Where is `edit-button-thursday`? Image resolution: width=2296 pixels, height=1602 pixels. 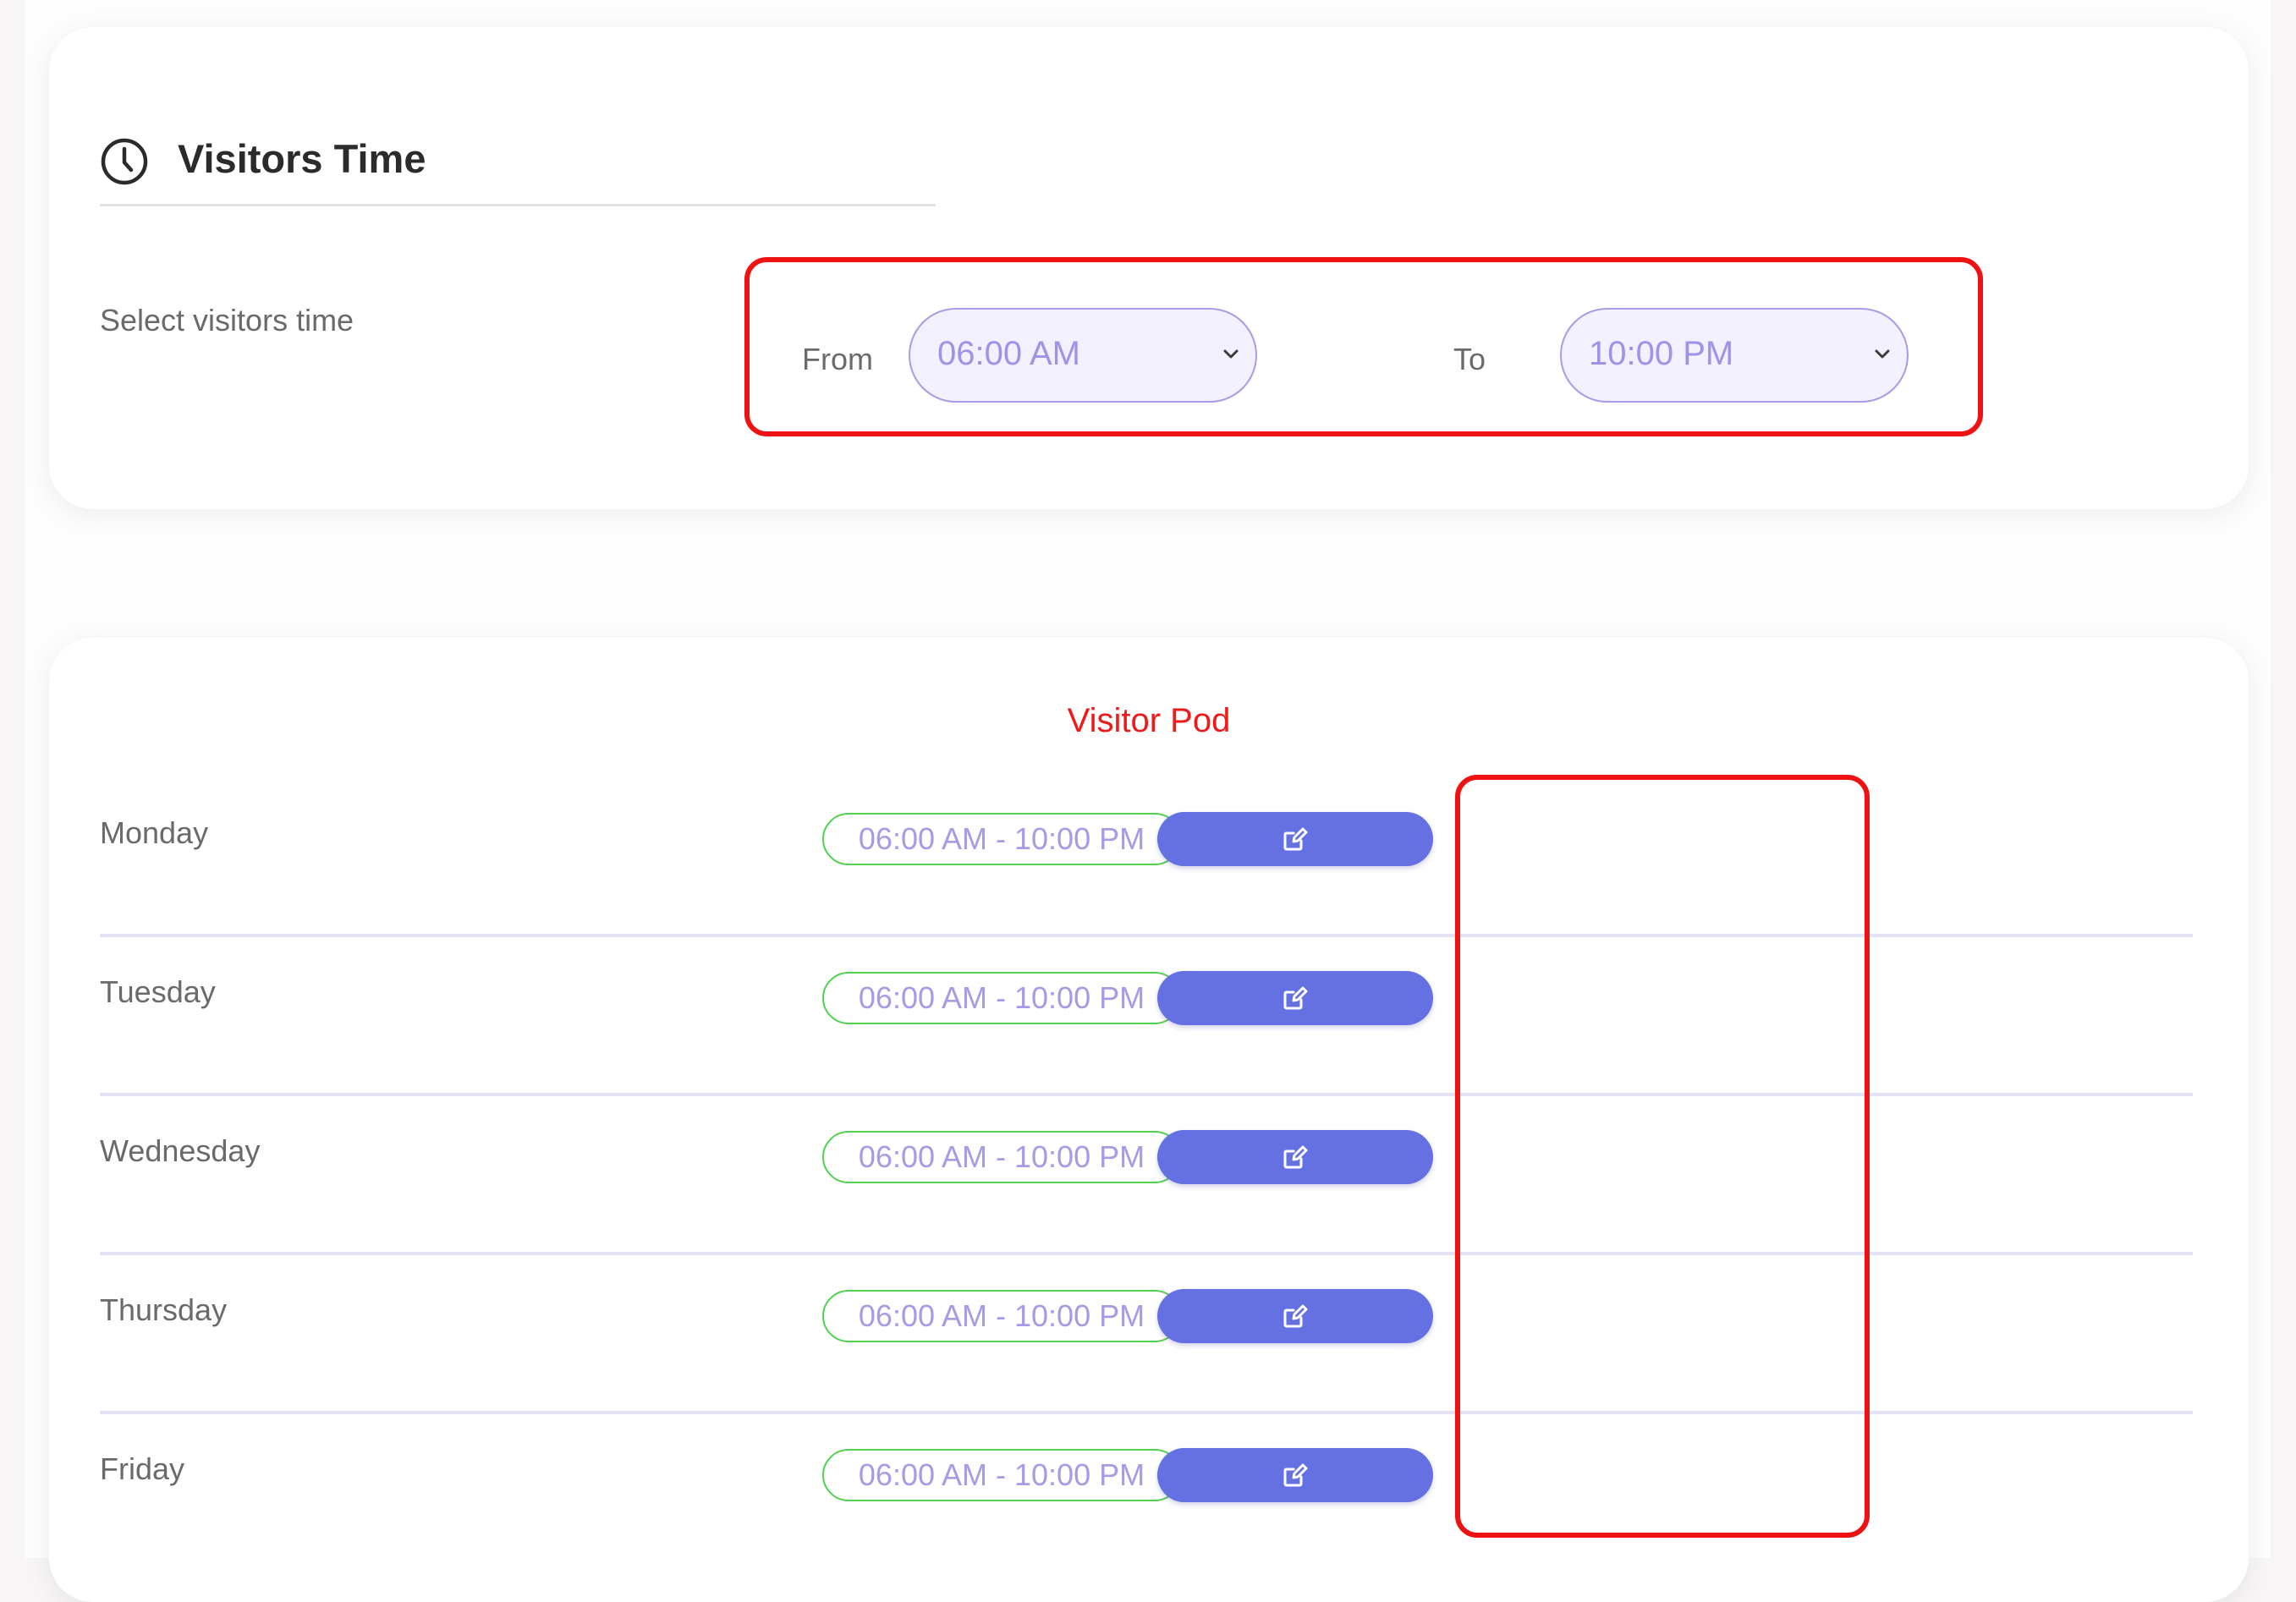
edit-button-thursday is located at coordinates (1295, 1316).